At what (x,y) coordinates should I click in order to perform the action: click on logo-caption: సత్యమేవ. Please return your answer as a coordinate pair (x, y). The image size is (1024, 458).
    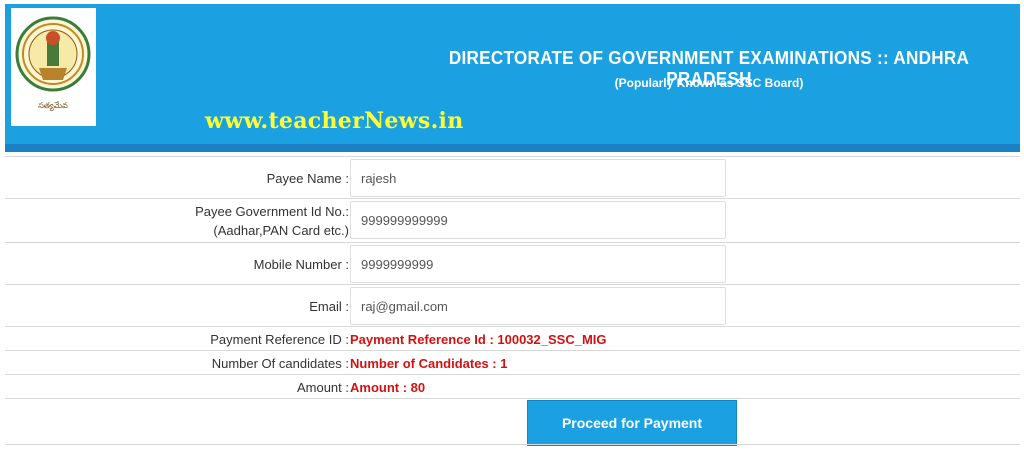
    Looking at the image, I should click on (53, 106).